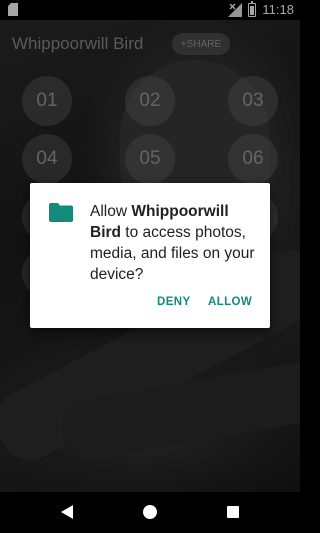  Describe the element at coordinates (111, 211) in the screenshot. I see `message-prefix: Allow` at that location.